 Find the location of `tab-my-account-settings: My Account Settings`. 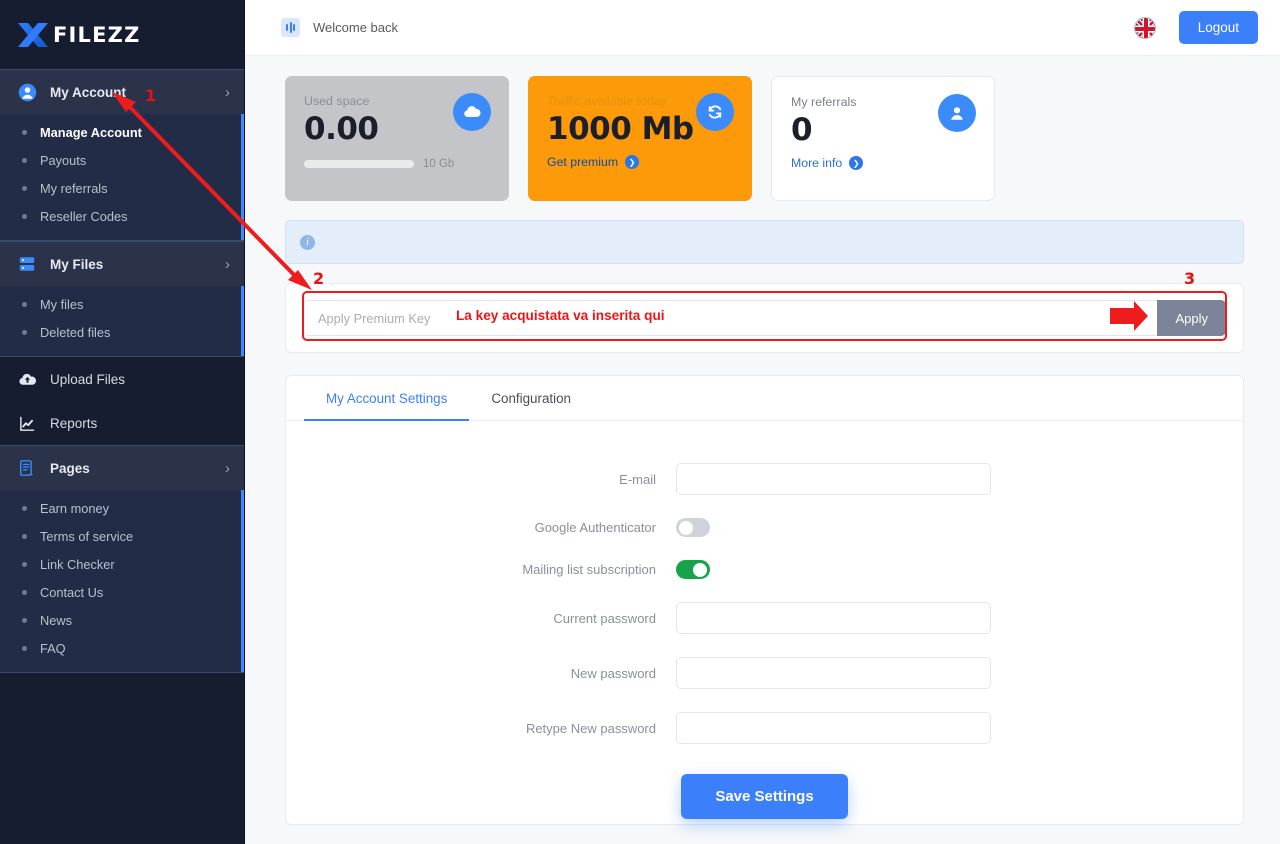

tab-my-account-settings: My Account Settings is located at coordinates (387, 398).